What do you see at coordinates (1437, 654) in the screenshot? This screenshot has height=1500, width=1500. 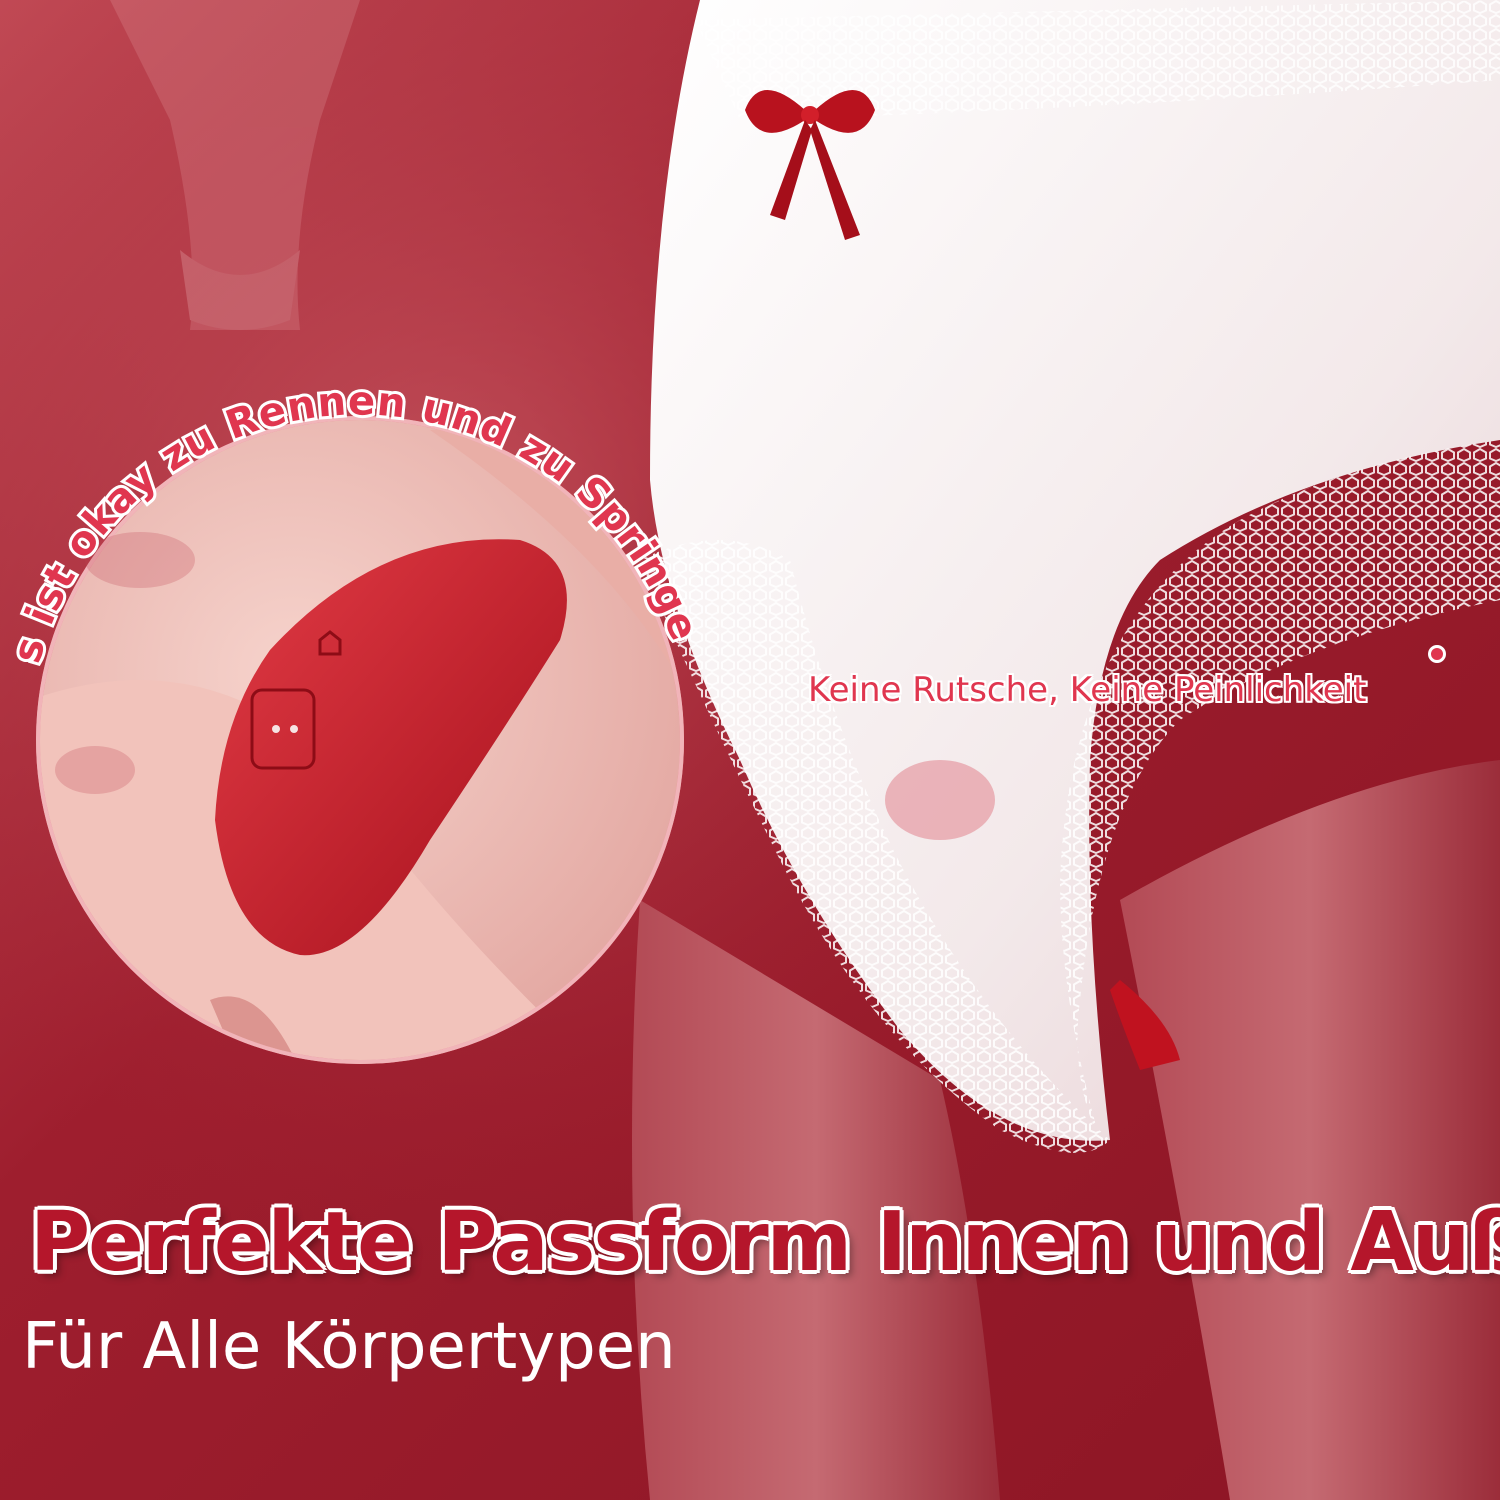 I see `callout-dot` at bounding box center [1437, 654].